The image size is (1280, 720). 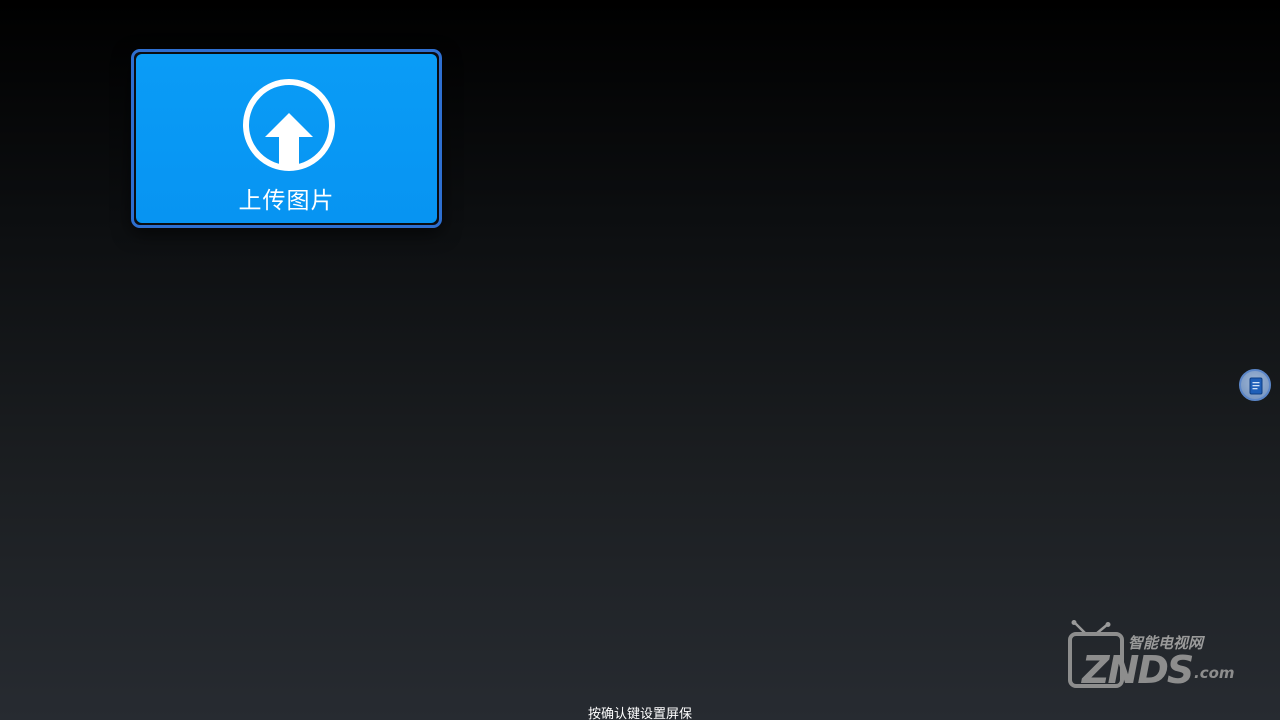 I want to click on document-icon, so click(x=1256, y=386).